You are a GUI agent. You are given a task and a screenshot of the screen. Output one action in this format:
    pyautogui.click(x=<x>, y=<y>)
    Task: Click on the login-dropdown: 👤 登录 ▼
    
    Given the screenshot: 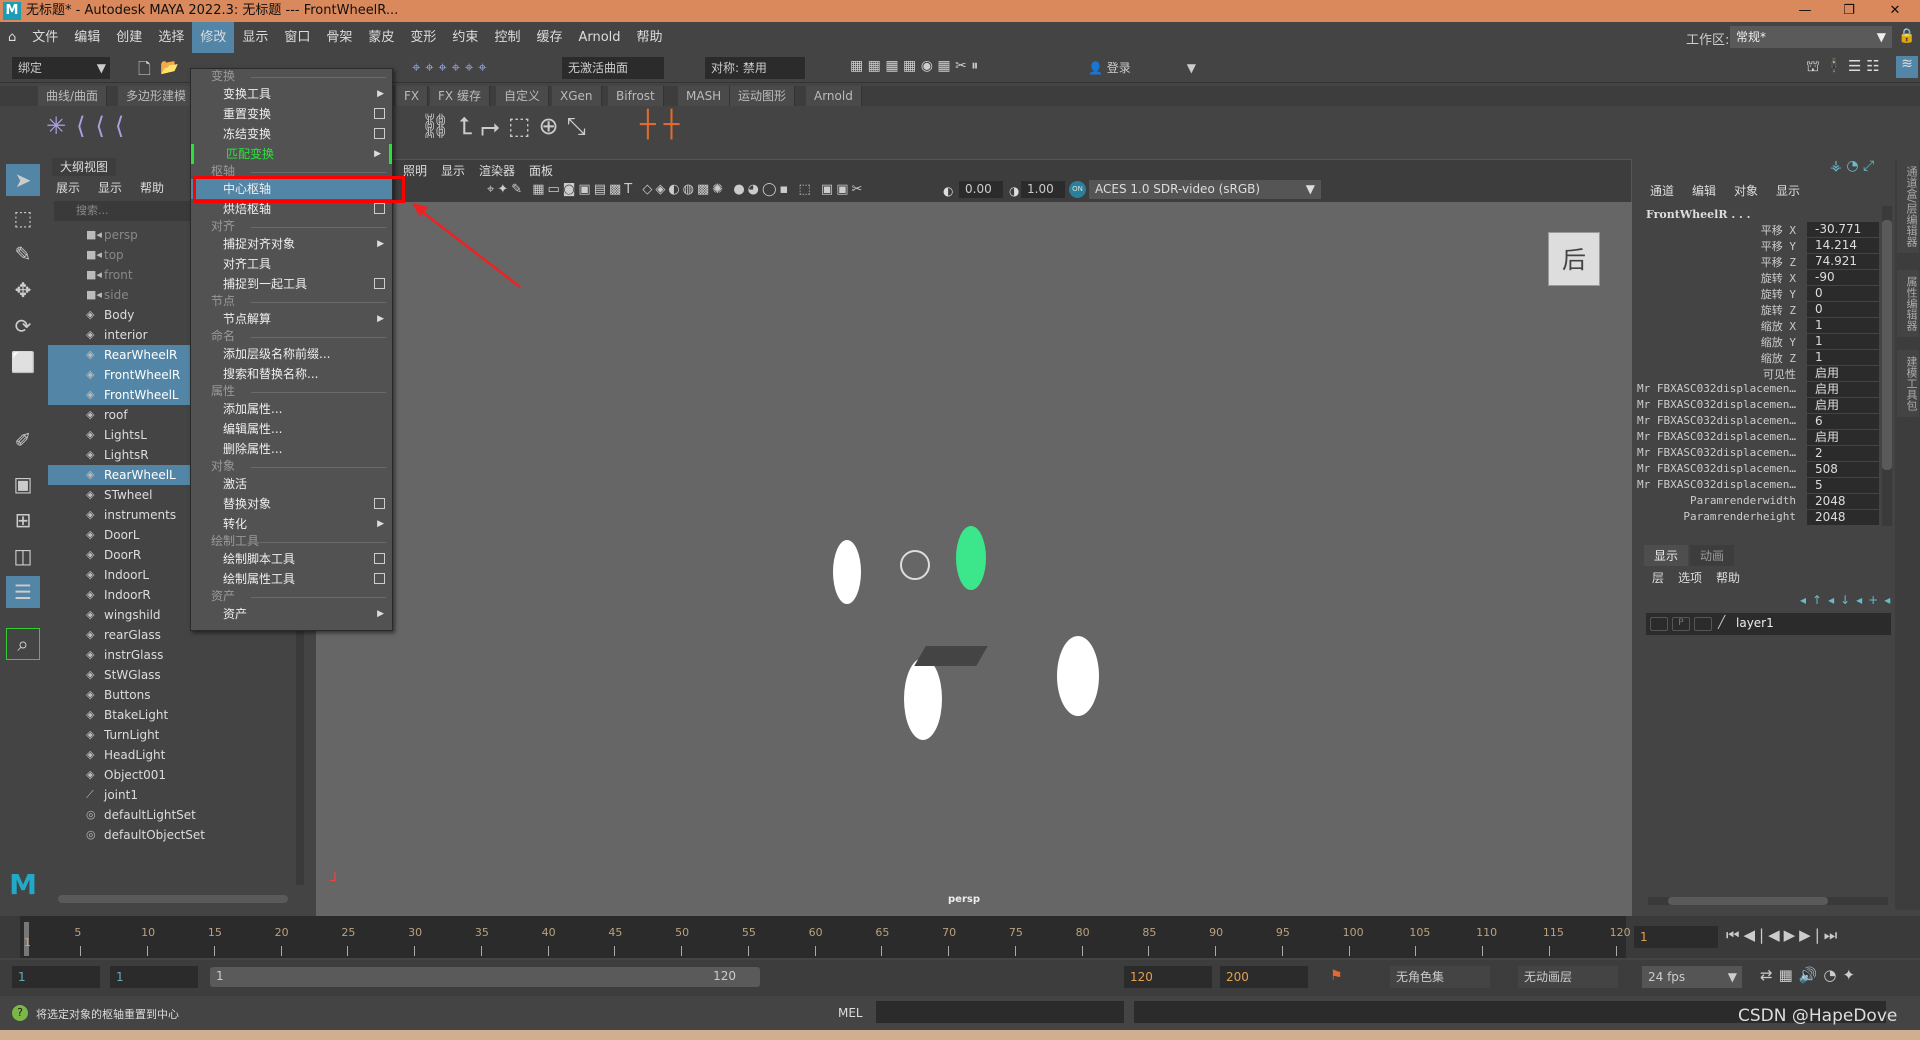 What is the action you would take?
    pyautogui.click(x=1141, y=68)
    